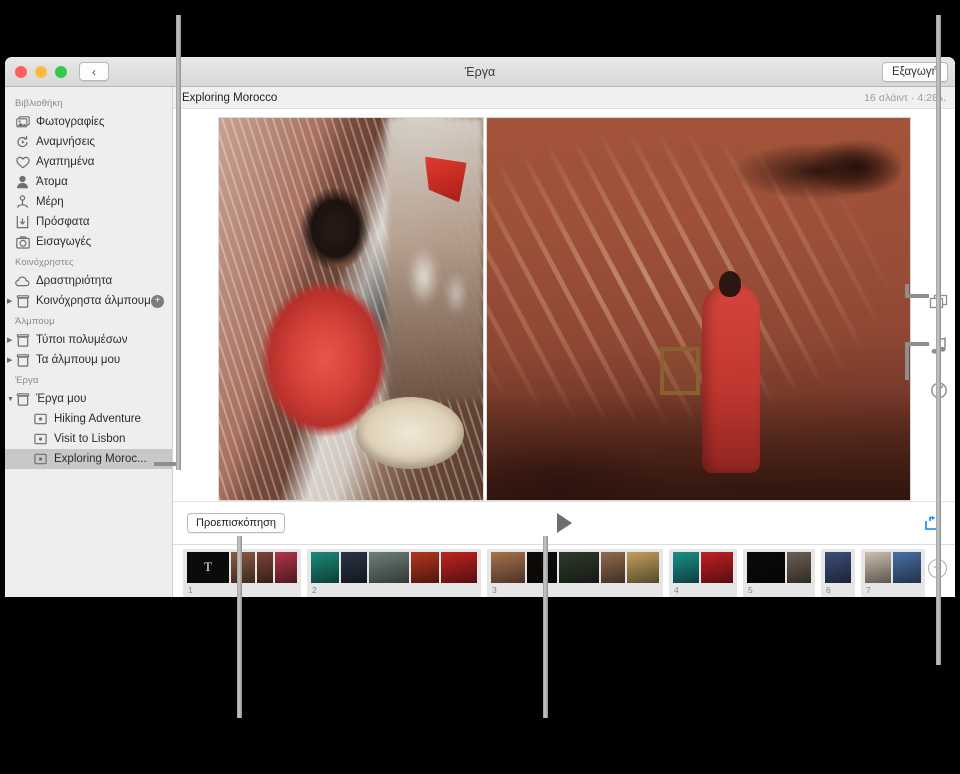 The width and height of the screenshot is (960, 774). I want to click on sidebar-item-: Αναμνήσεις, so click(88, 142).